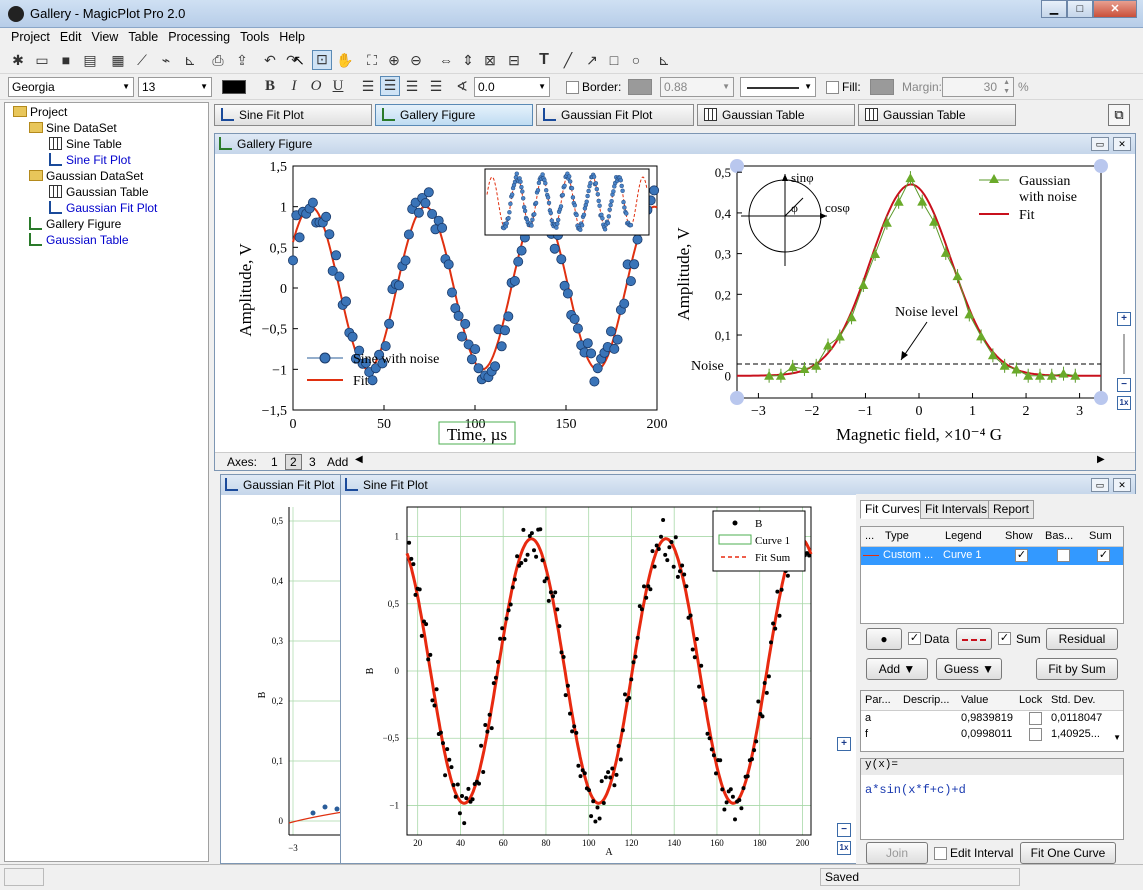 This screenshot has height=890, width=1143. I want to click on scroll-right-icon: ▶, so click(1101, 459).